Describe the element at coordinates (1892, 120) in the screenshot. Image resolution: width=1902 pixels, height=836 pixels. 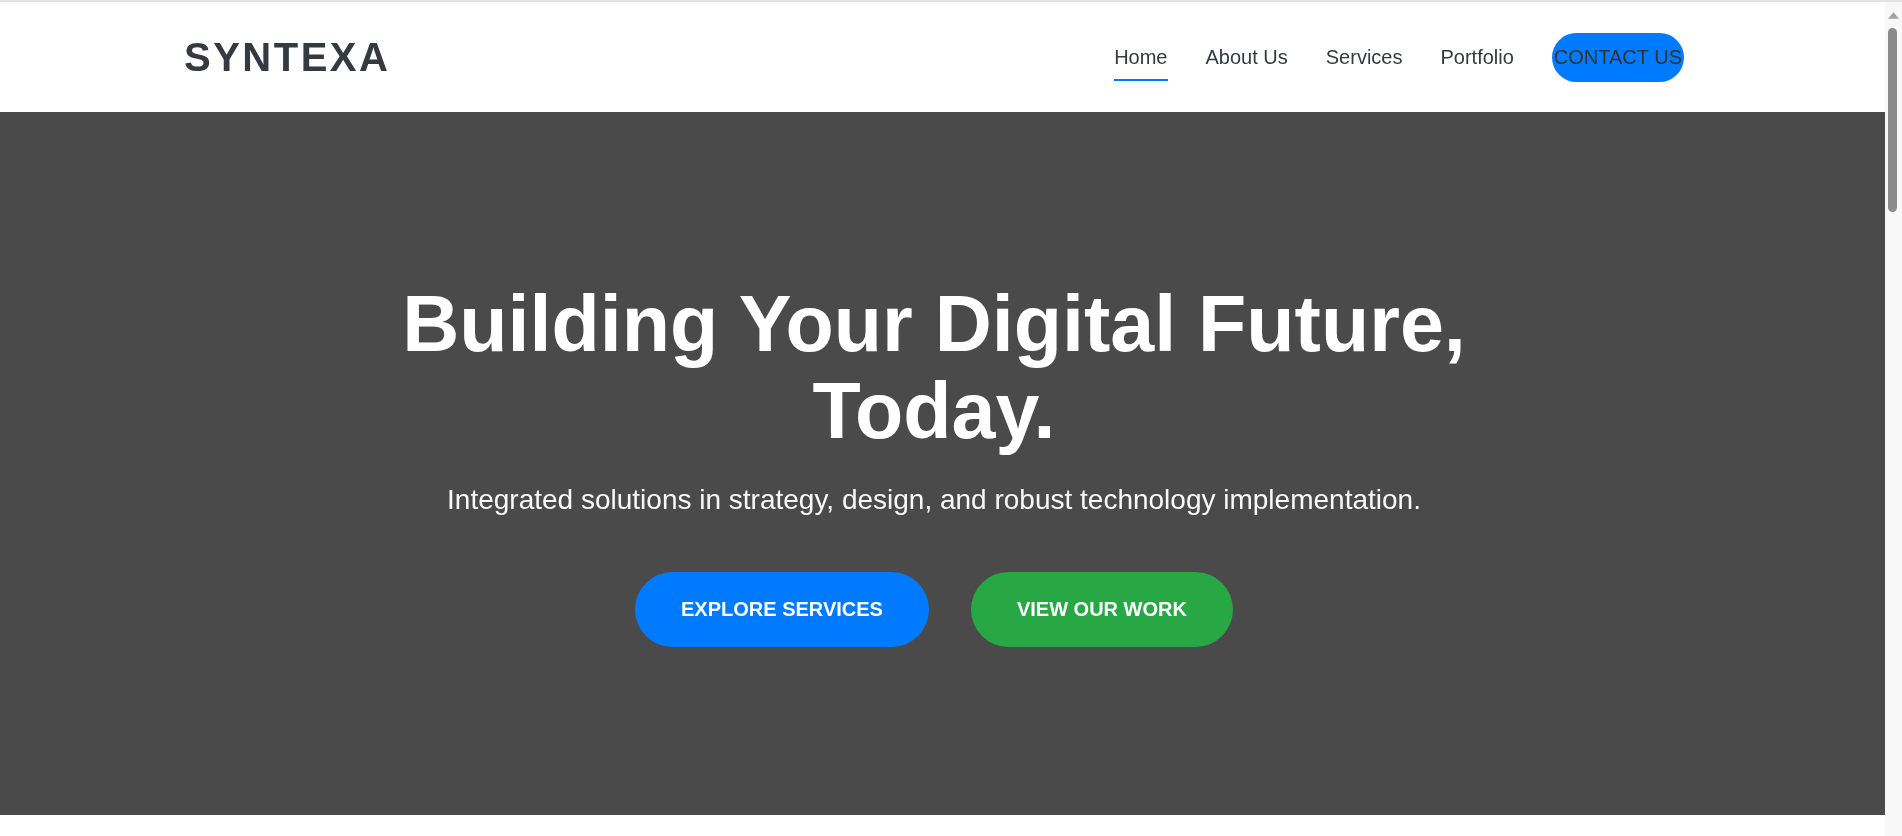
I see `scrollbar-thumb` at that location.